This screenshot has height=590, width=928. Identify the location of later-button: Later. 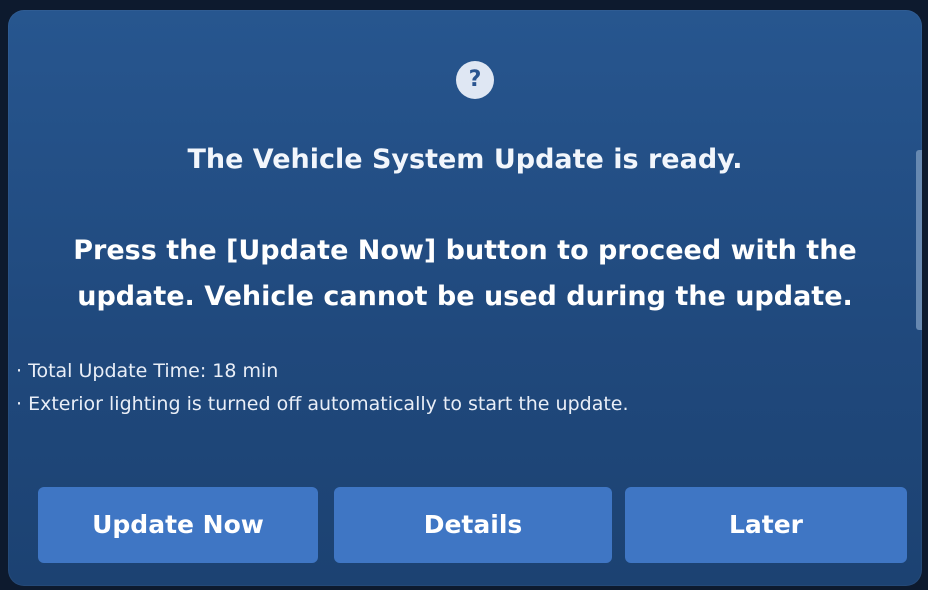
(766, 525).